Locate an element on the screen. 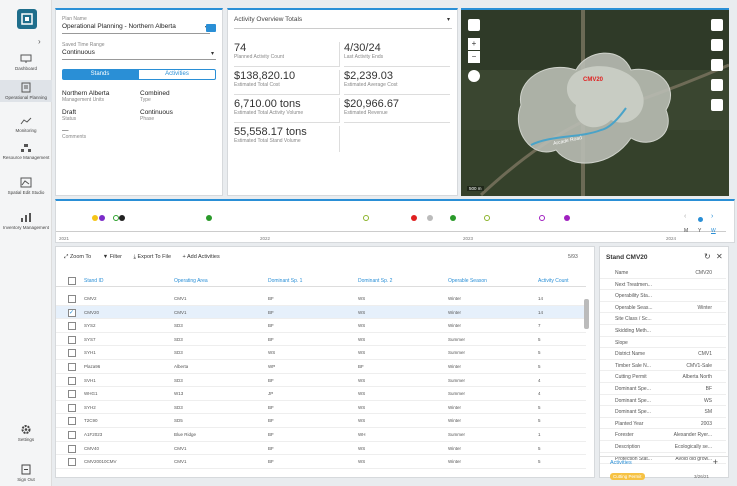 The width and height of the screenshot is (737, 486). select-all-checkbox is located at coordinates (72, 281).